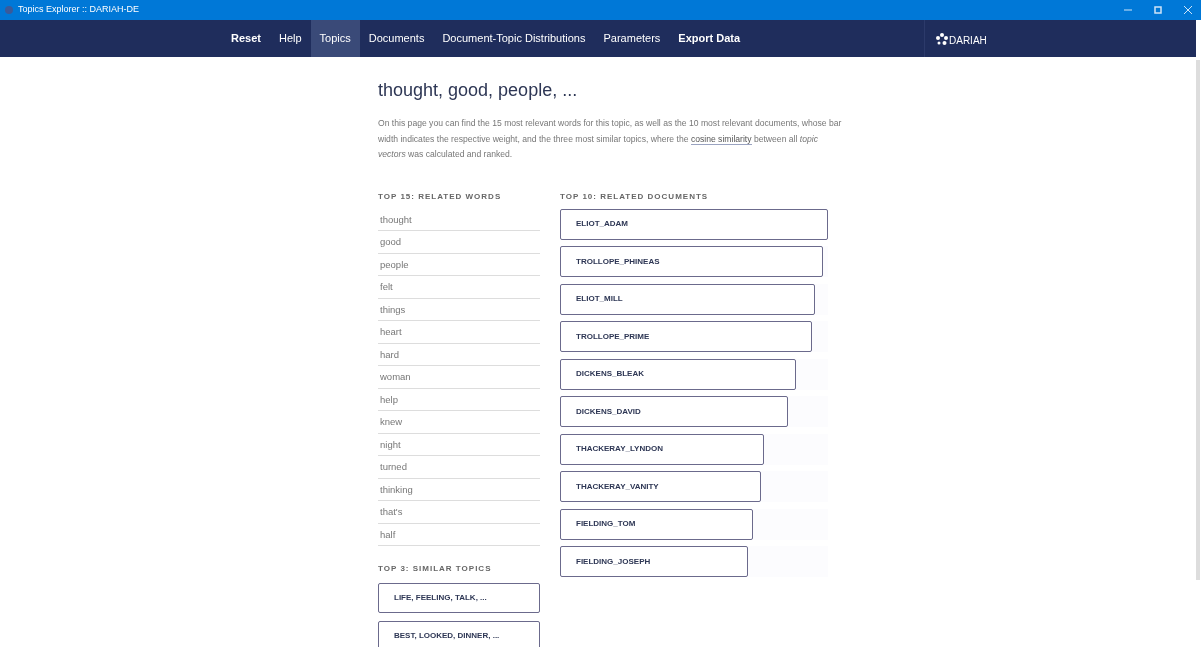 The image size is (1201, 647). Describe the element at coordinates (634, 196) in the screenshot. I see `section-heading: TOP 10: RELATED DOCUMENTS` at that location.